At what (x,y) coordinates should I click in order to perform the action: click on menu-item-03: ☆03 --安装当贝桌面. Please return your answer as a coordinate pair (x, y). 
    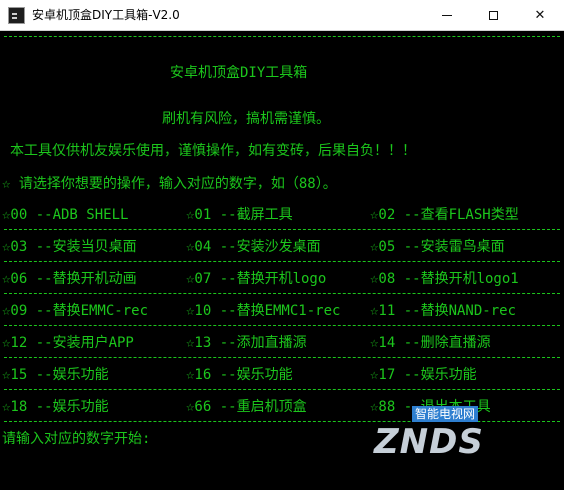
    Looking at the image, I should click on (69, 247).